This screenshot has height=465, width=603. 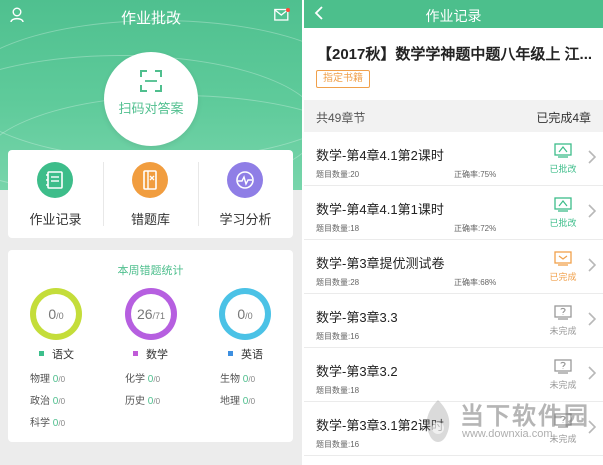 What do you see at coordinates (143, 379) in the screenshot?
I see `subject-stat-chemistry: 化学 0/0` at bounding box center [143, 379].